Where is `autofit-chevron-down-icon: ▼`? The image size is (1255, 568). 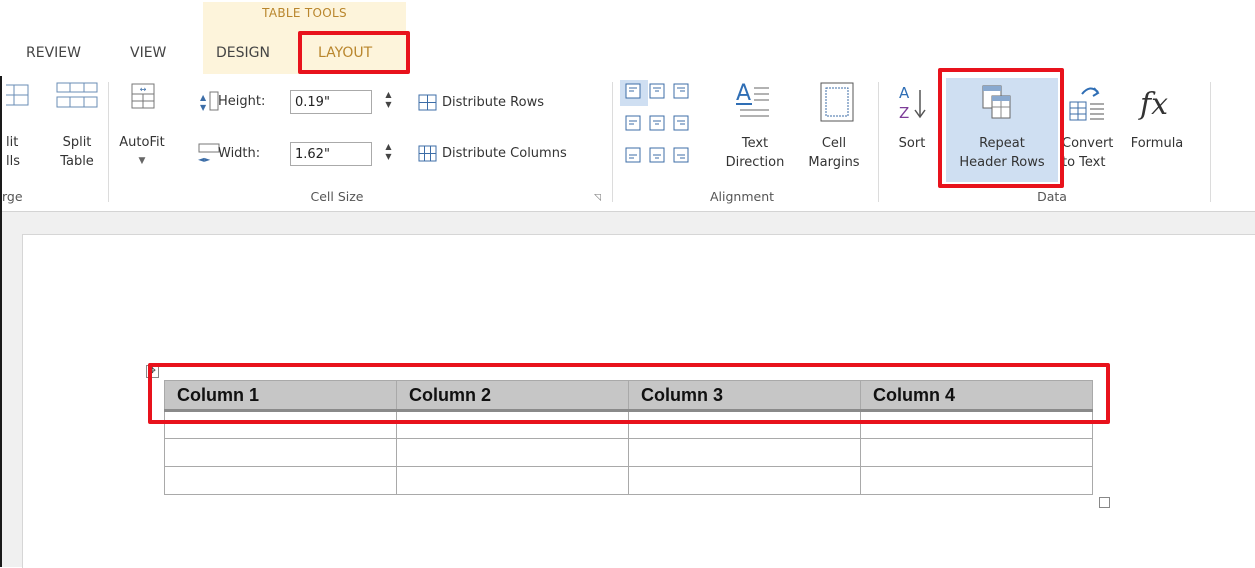
autofit-chevron-down-icon: ▼ is located at coordinates (142, 161).